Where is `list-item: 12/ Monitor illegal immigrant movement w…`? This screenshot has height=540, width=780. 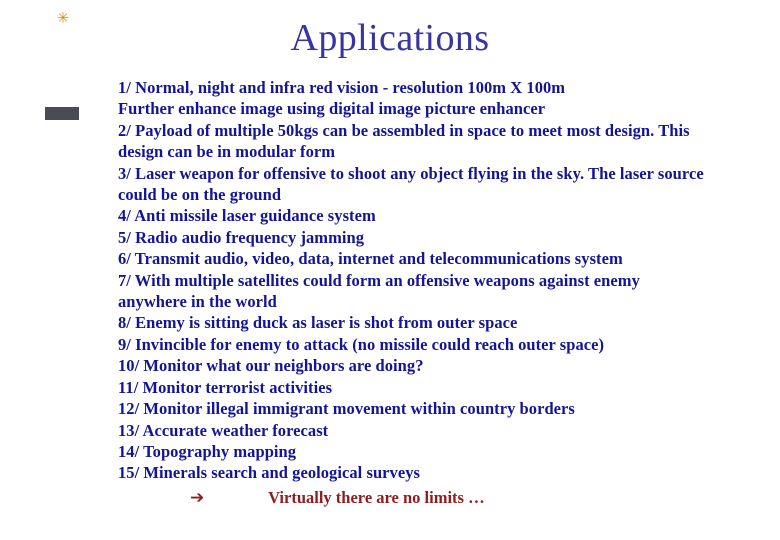 list-item: 12/ Monitor illegal immigrant movement w… is located at coordinates (346, 409).